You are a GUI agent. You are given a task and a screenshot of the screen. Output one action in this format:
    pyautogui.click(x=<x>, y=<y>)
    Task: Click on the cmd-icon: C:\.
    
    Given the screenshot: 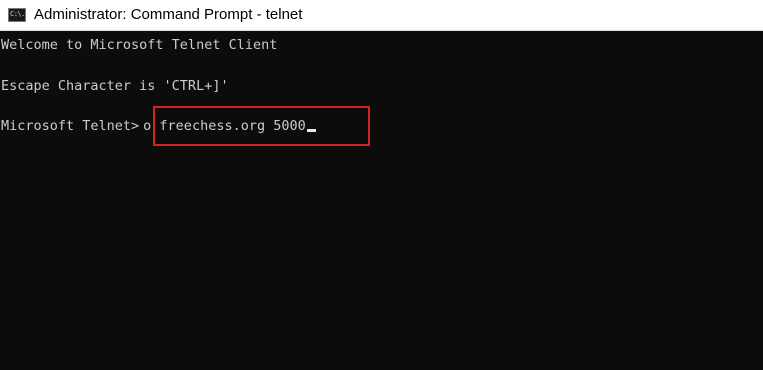 What is the action you would take?
    pyautogui.click(x=17, y=15)
    